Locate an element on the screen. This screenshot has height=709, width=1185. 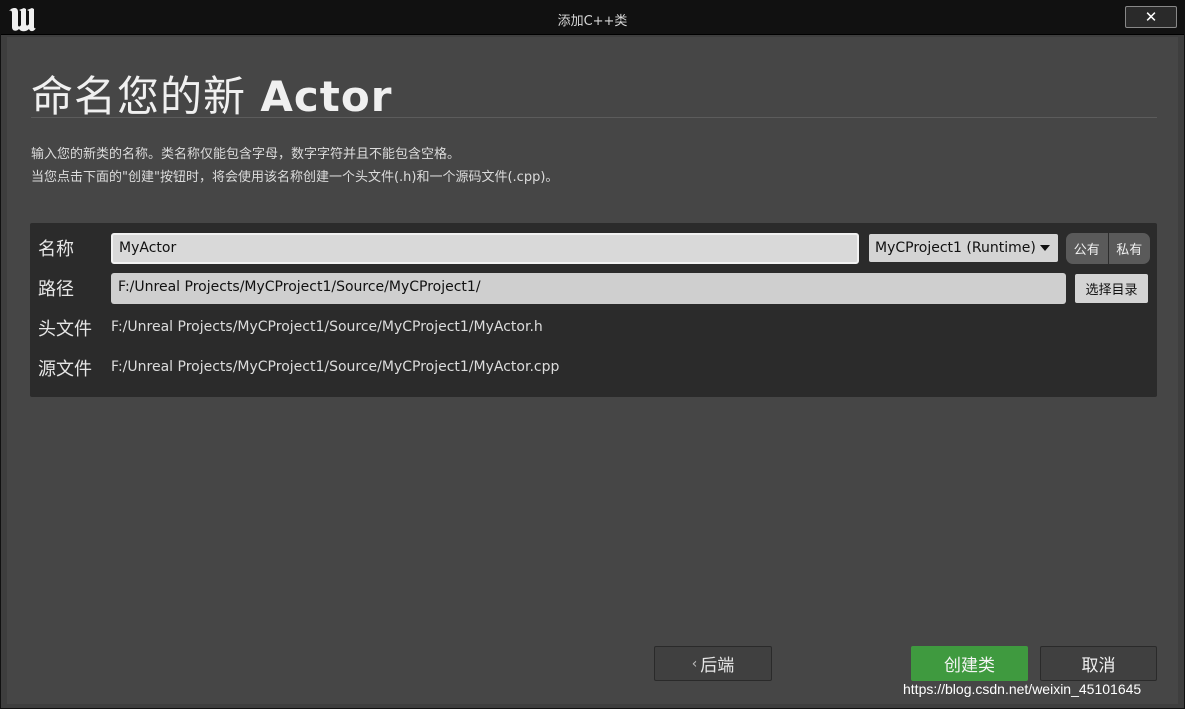
path-label: 路径 is located at coordinates (56, 289).